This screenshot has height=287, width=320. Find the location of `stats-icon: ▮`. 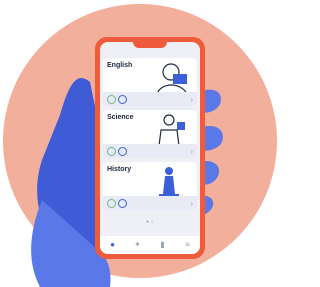

stats-icon: ▮ is located at coordinates (163, 245).